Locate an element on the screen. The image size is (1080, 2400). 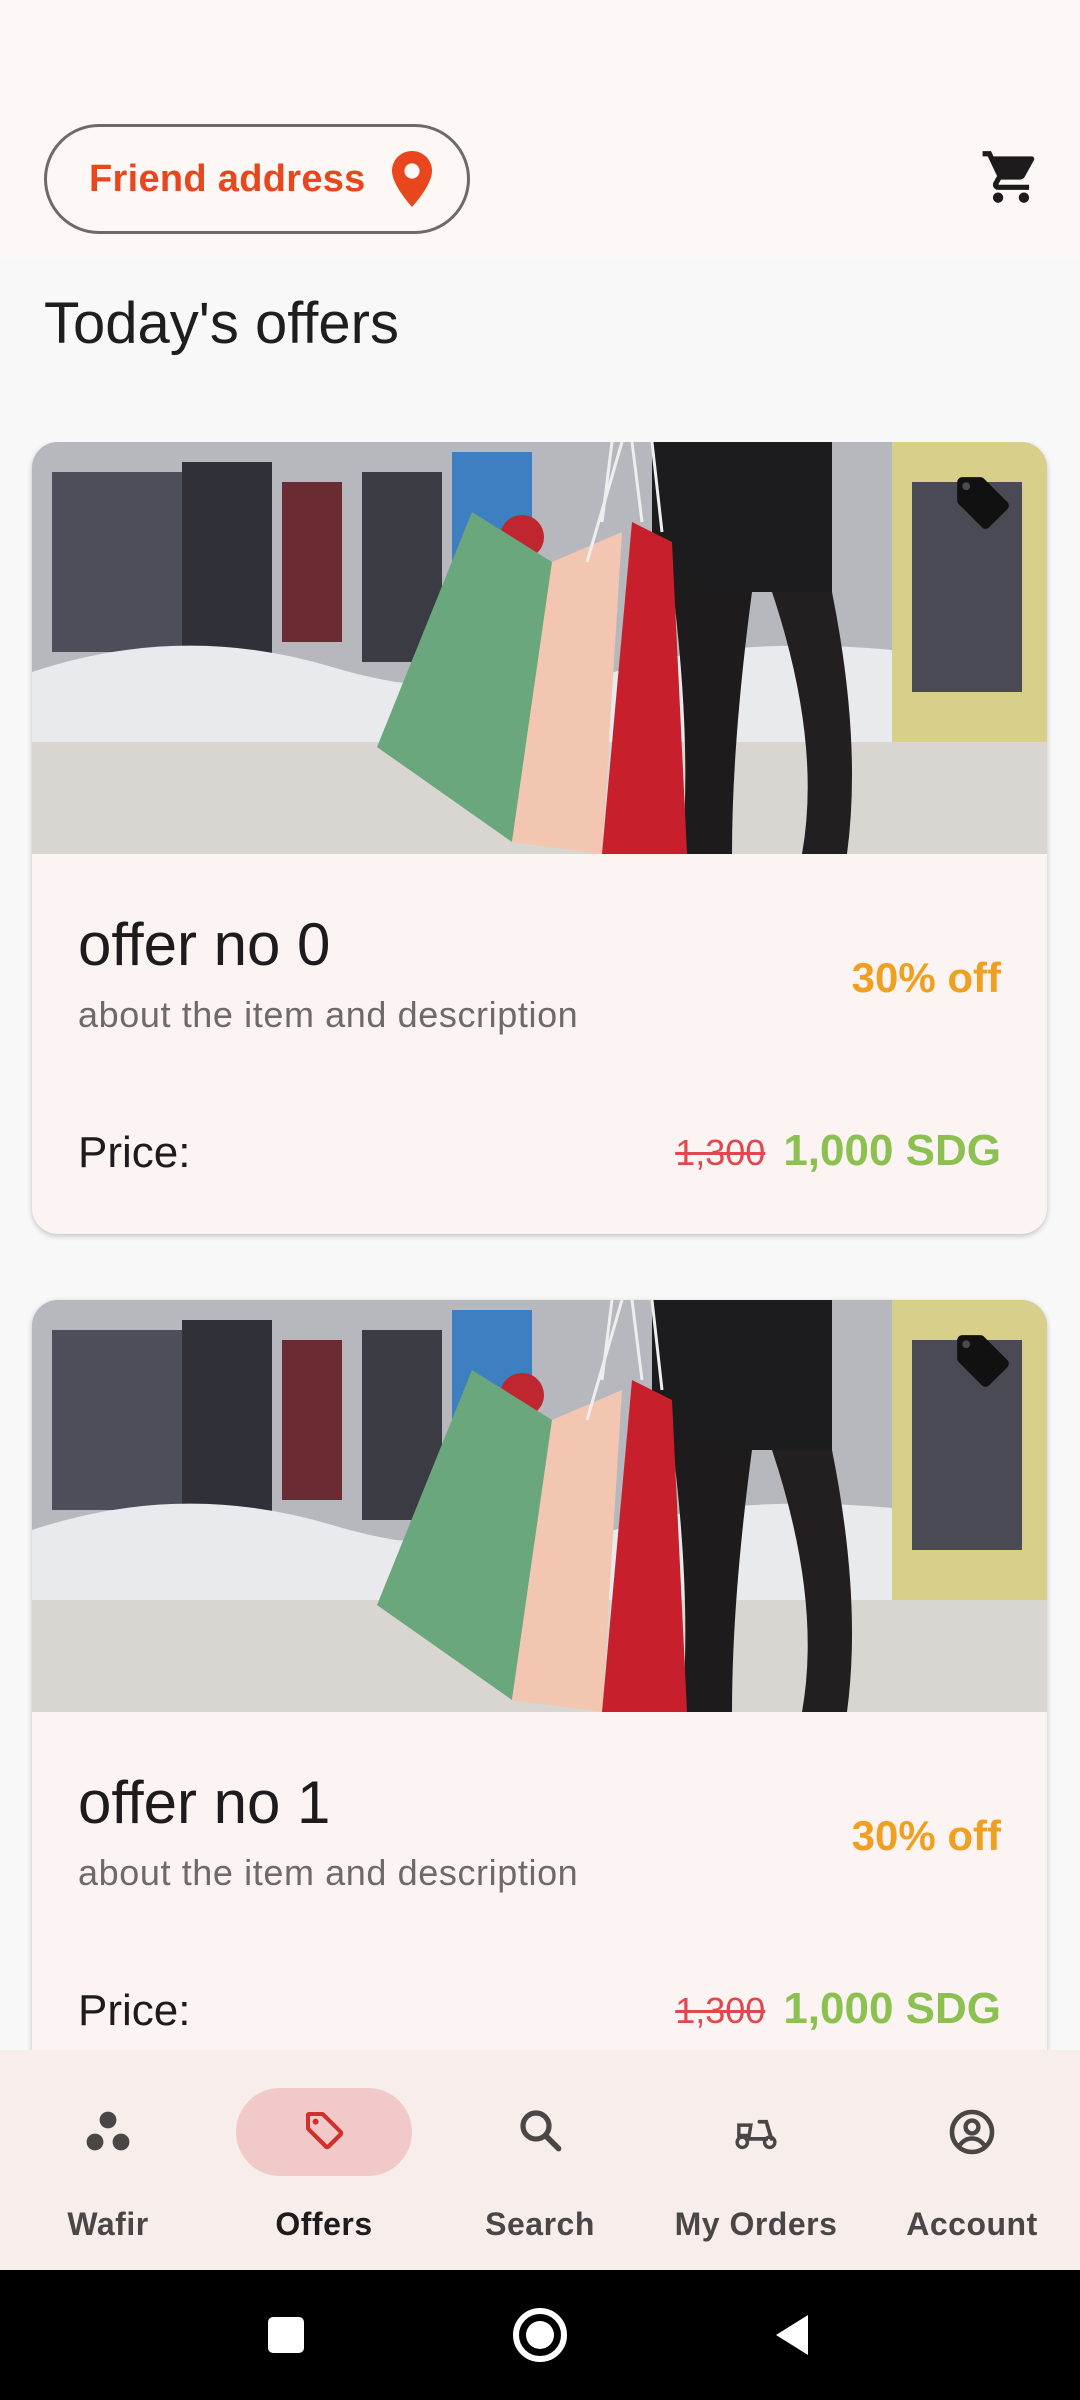
search-icon is located at coordinates (541, 2131).